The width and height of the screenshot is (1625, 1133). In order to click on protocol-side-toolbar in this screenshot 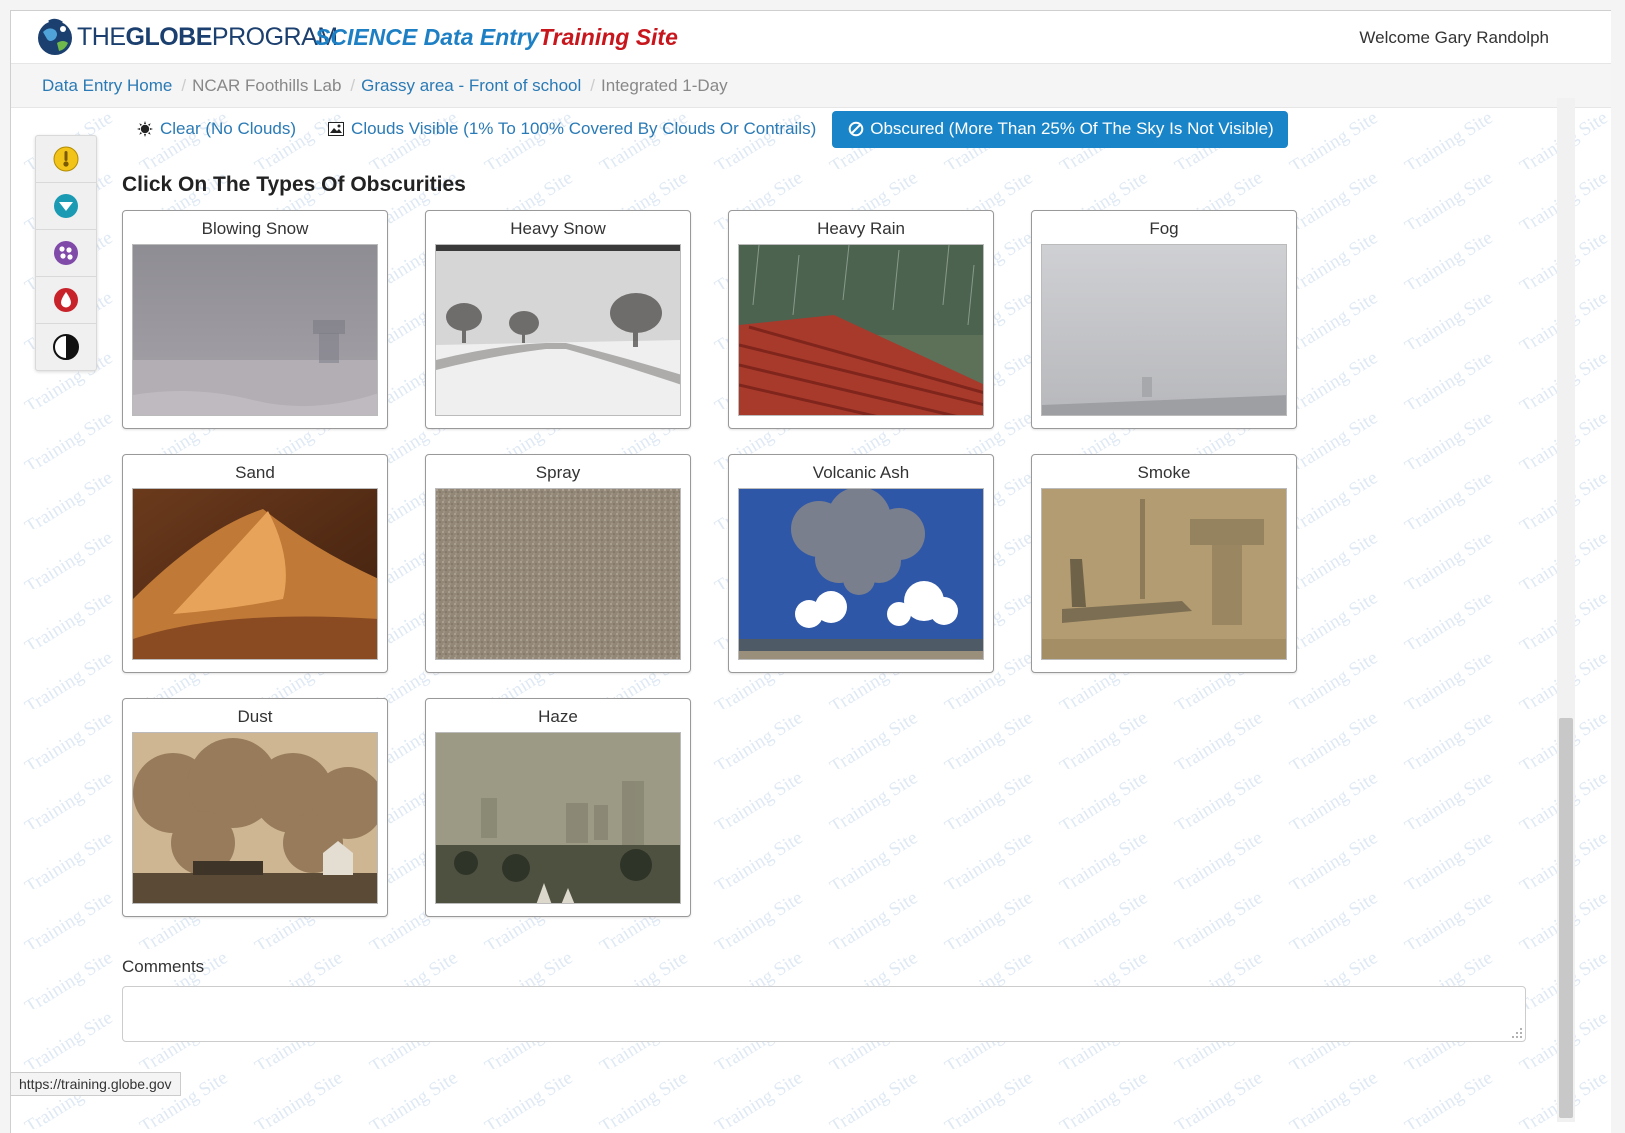, I will do `click(66, 253)`.